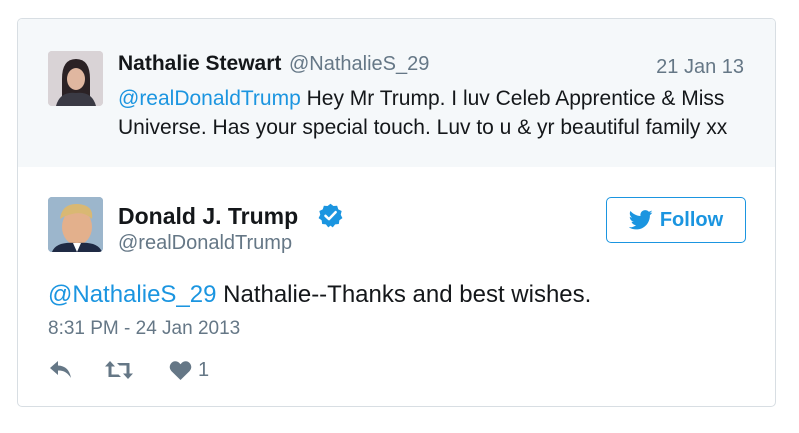  Describe the element at coordinates (359, 64) in the screenshot. I see `parent-author-handle: @NathalieS_29` at that location.